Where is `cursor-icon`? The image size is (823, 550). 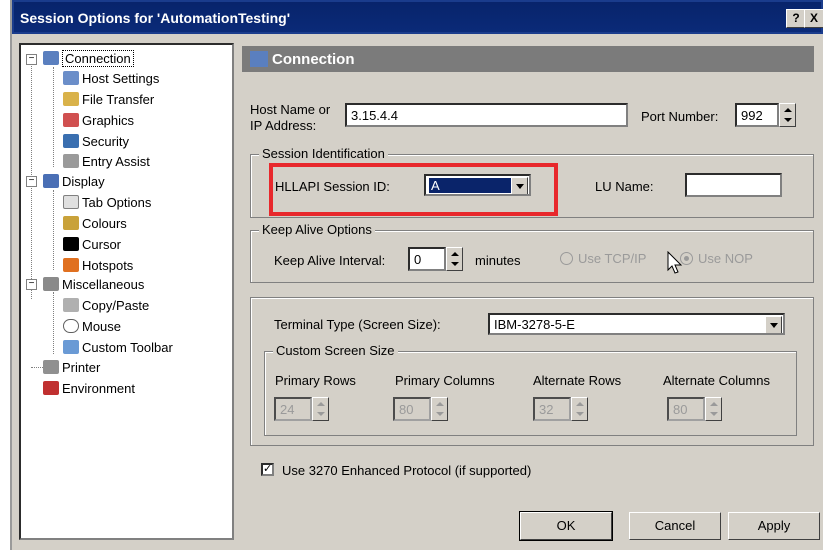
cursor-icon is located at coordinates (71, 244).